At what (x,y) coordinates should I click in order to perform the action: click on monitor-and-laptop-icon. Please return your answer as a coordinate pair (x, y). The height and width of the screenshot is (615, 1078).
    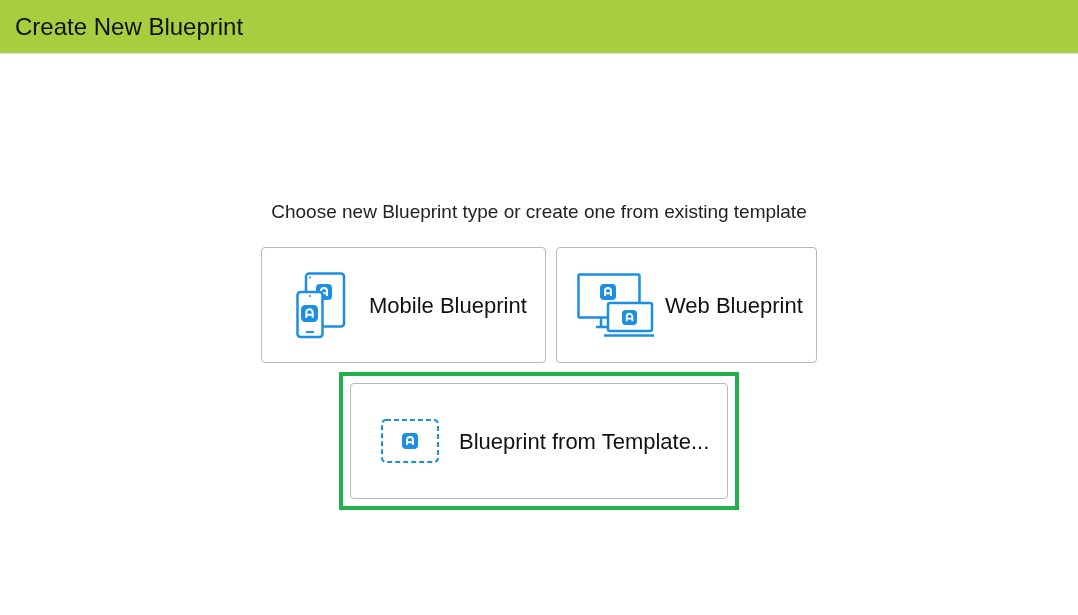
    Looking at the image, I should click on (616, 305).